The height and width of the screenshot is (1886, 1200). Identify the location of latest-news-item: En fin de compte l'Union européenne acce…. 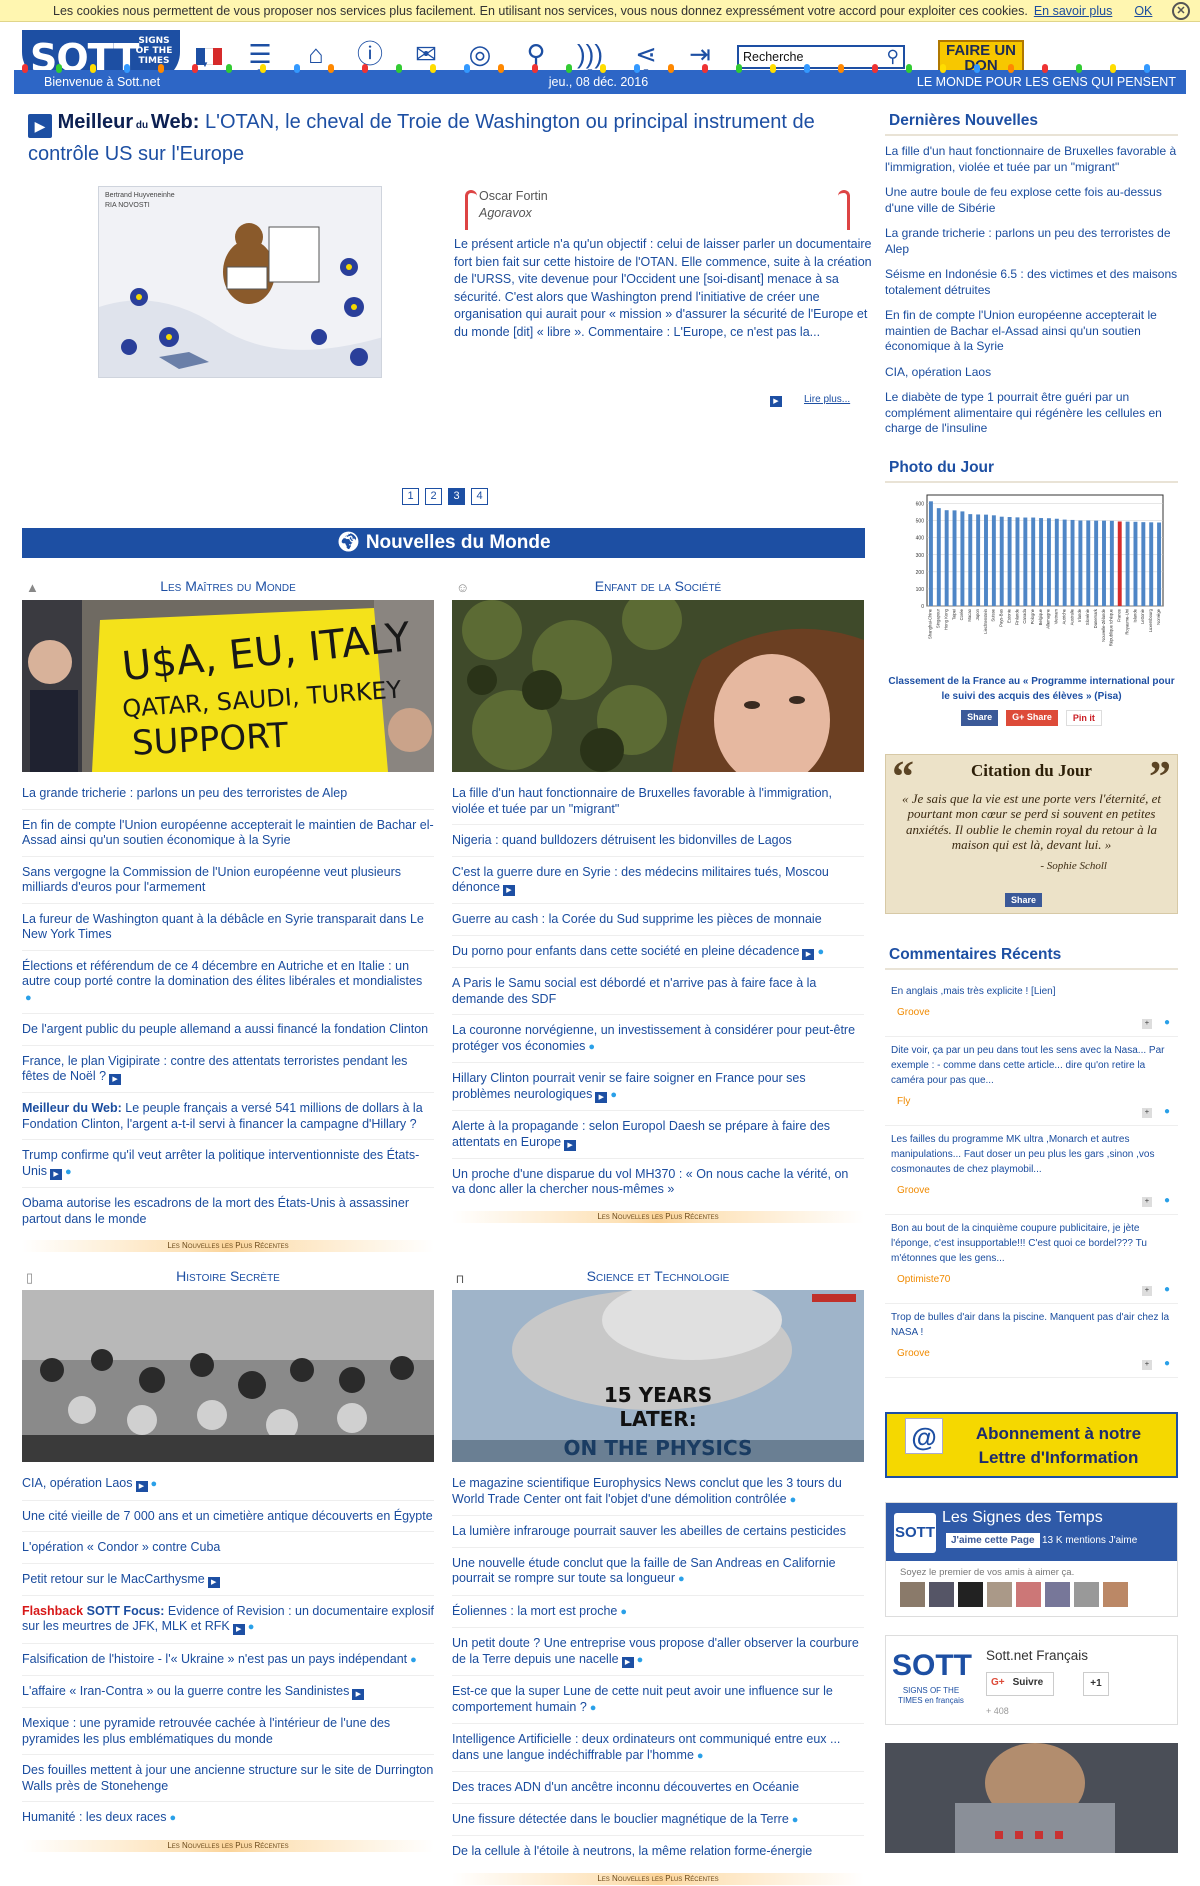
(1031, 331).